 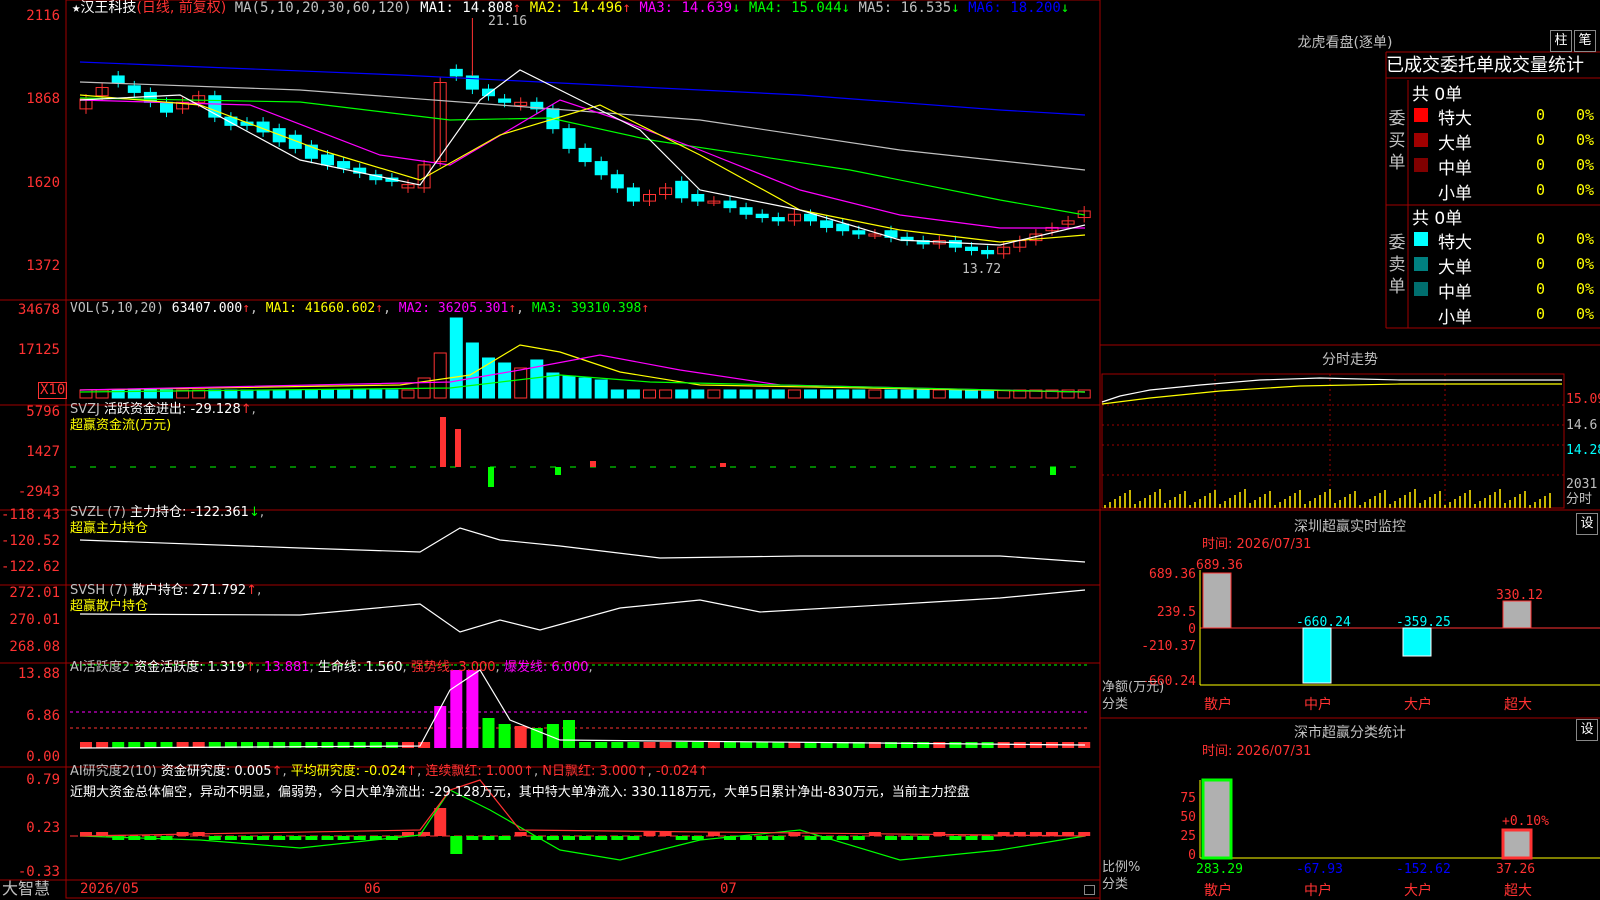 I want to click on intraday-y-tick: 14.28, so click(x=1583, y=450).